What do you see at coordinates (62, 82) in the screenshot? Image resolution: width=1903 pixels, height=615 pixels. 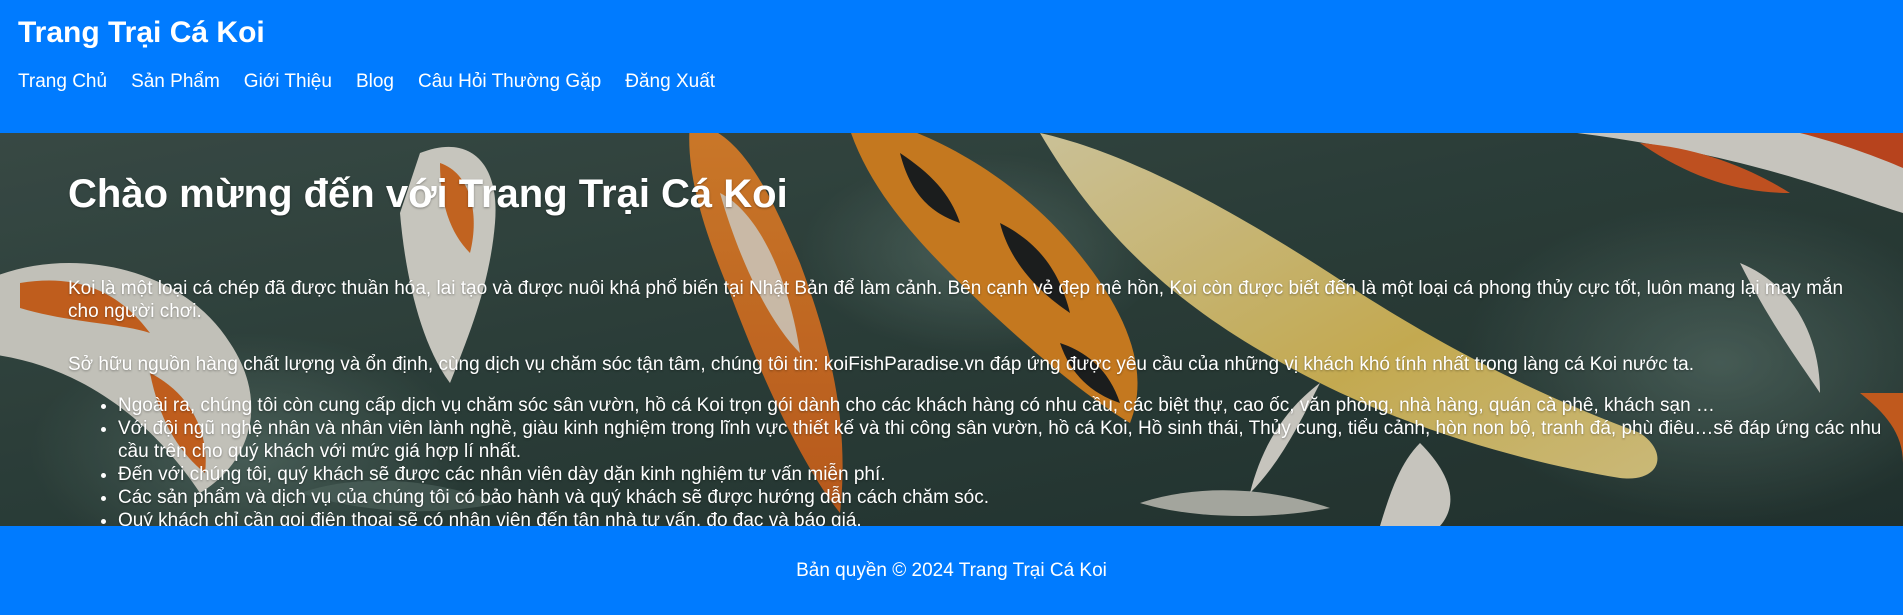 I see `nav-link-home: Trang Chủ` at bounding box center [62, 82].